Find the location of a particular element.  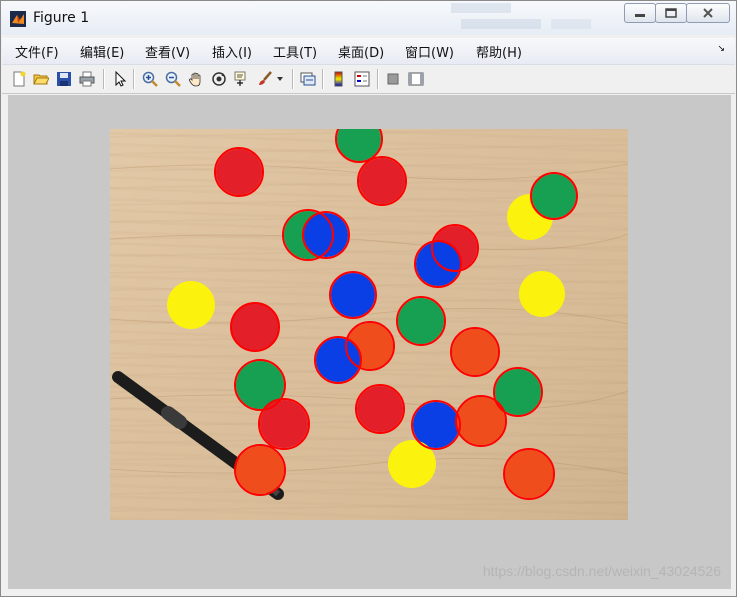

close-button is located at coordinates (708, 13).